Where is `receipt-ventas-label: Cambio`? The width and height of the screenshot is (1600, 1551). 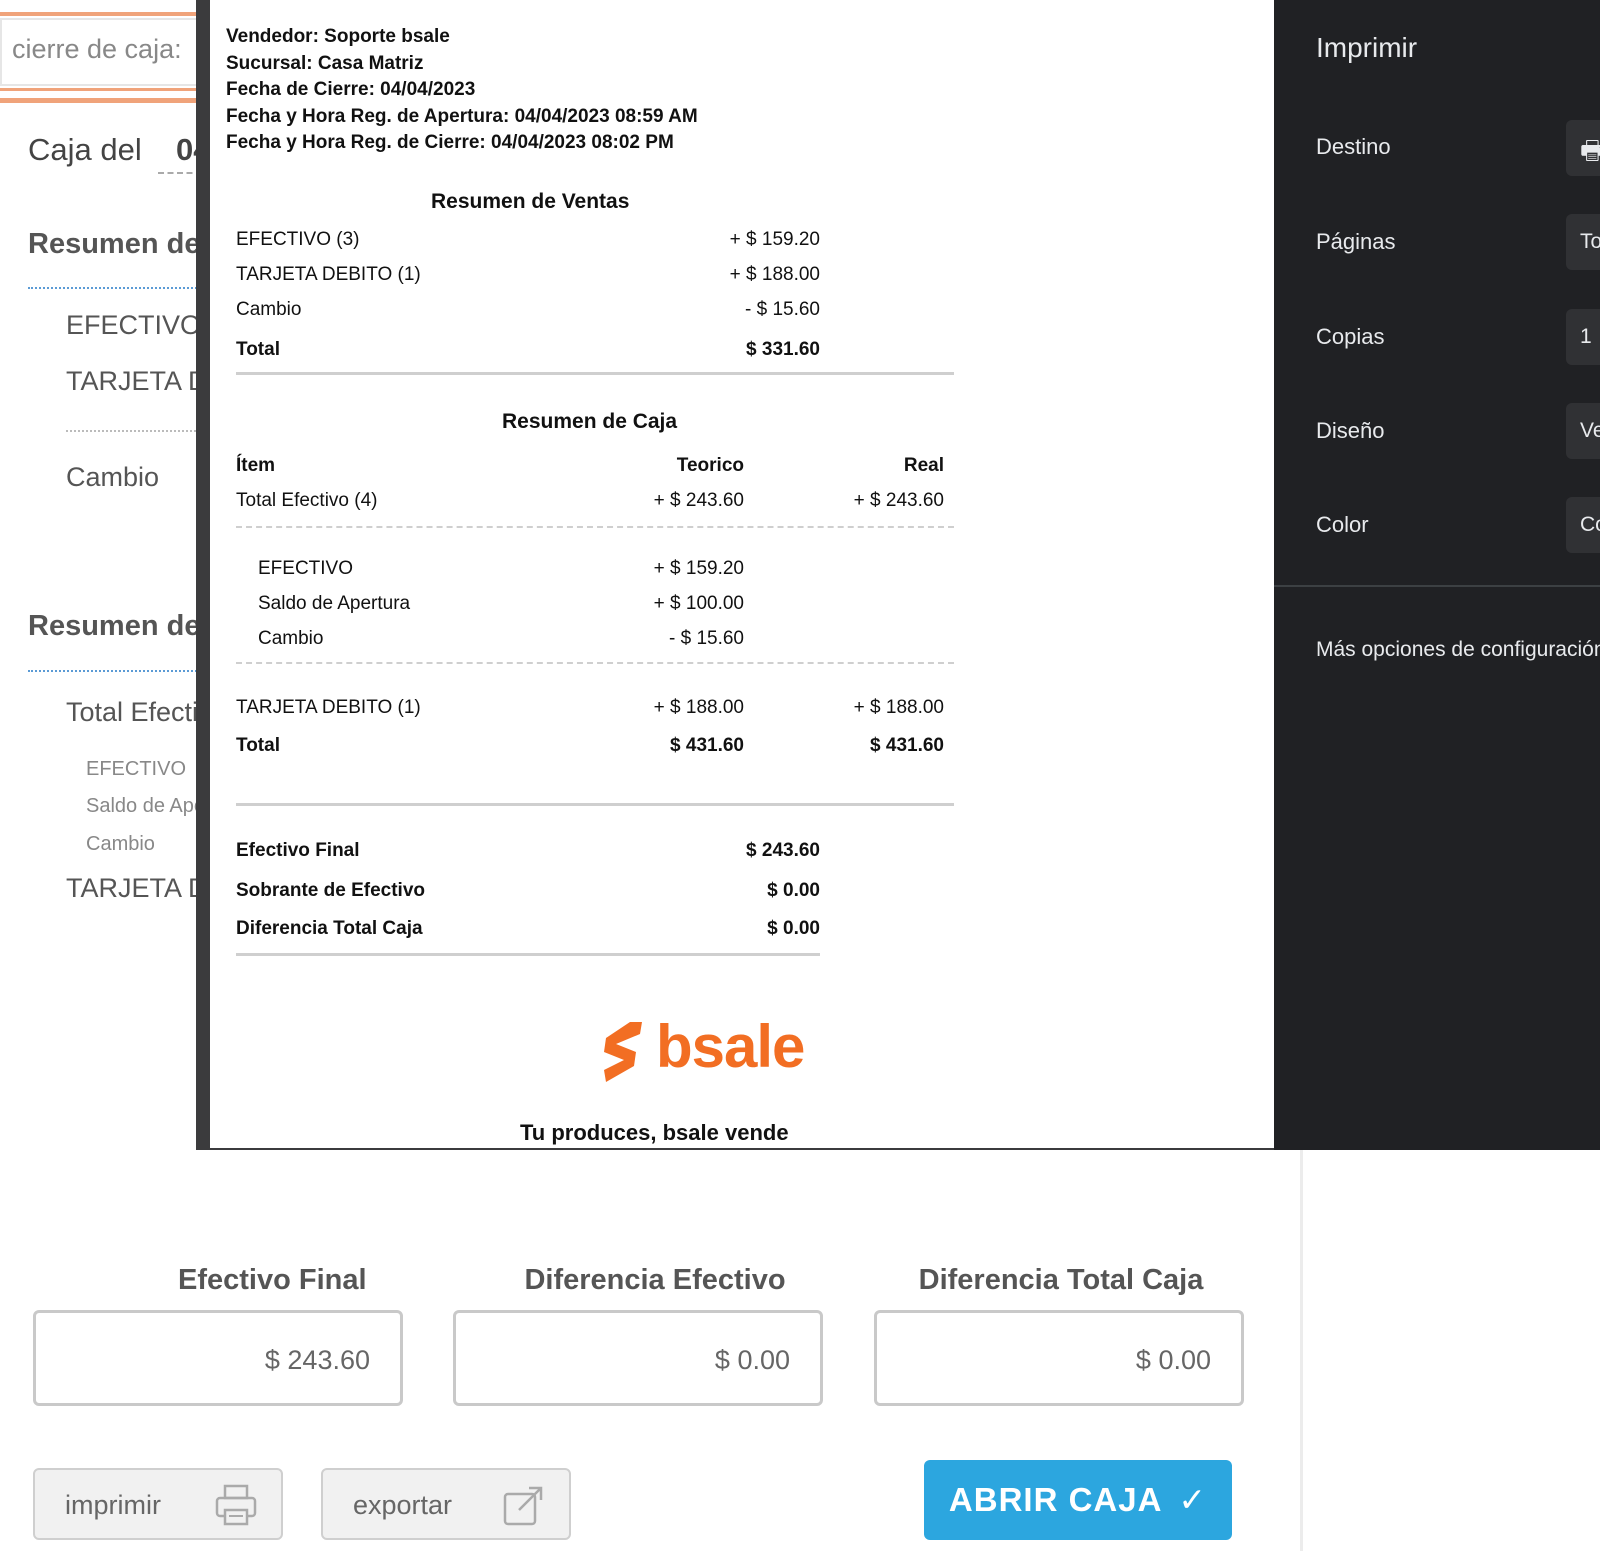
receipt-ventas-label: Cambio is located at coordinates (269, 309).